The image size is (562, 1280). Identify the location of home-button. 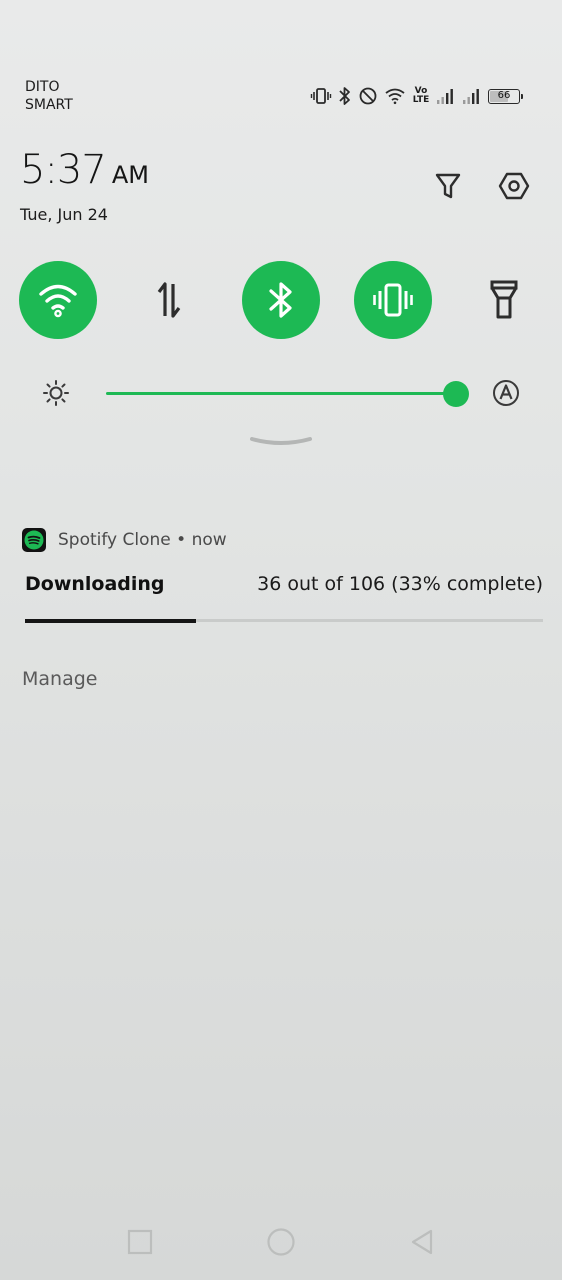
(281, 1242).